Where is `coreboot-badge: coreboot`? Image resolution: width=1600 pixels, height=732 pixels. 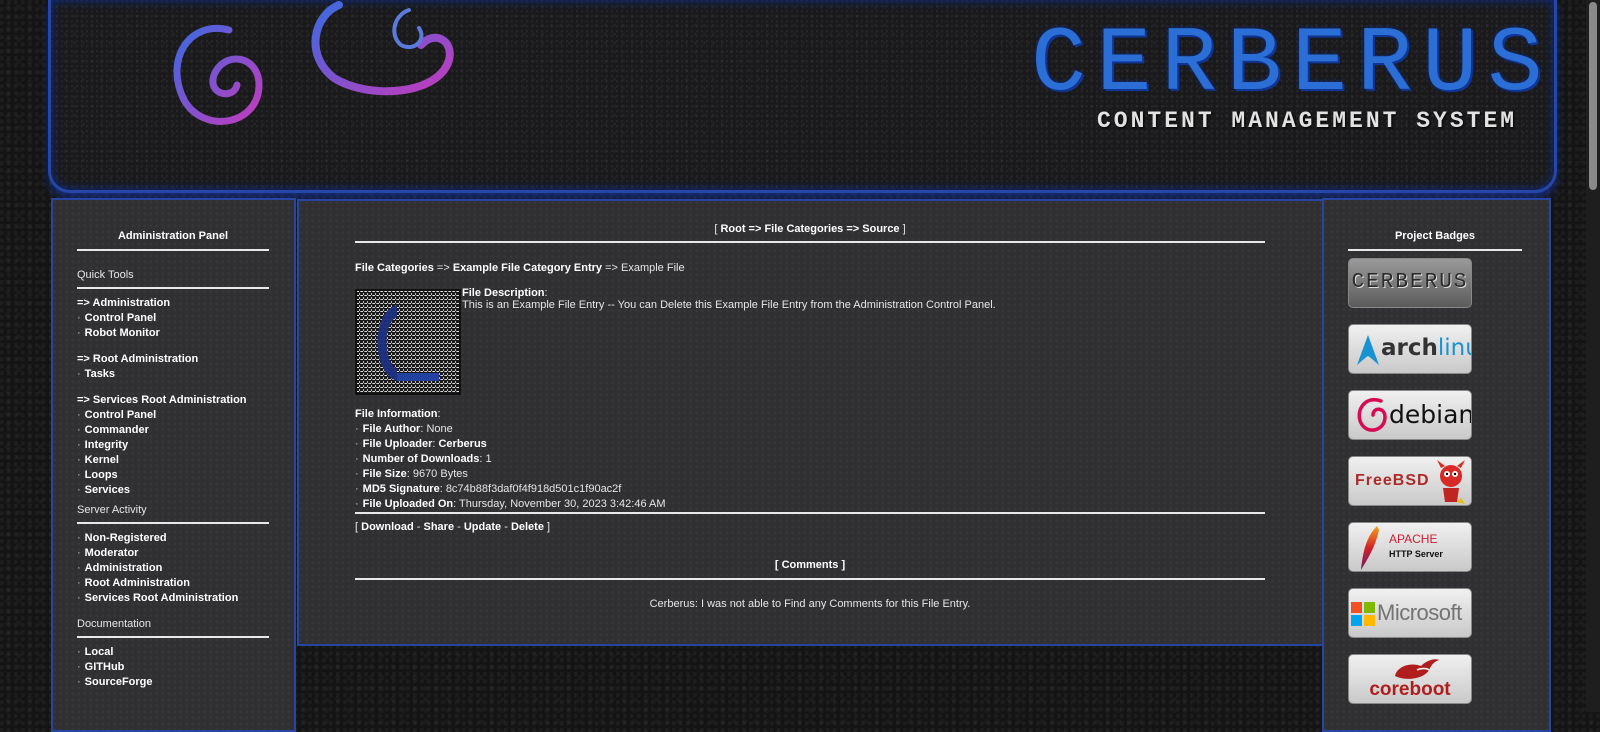 coreboot-badge: coreboot is located at coordinates (1410, 679).